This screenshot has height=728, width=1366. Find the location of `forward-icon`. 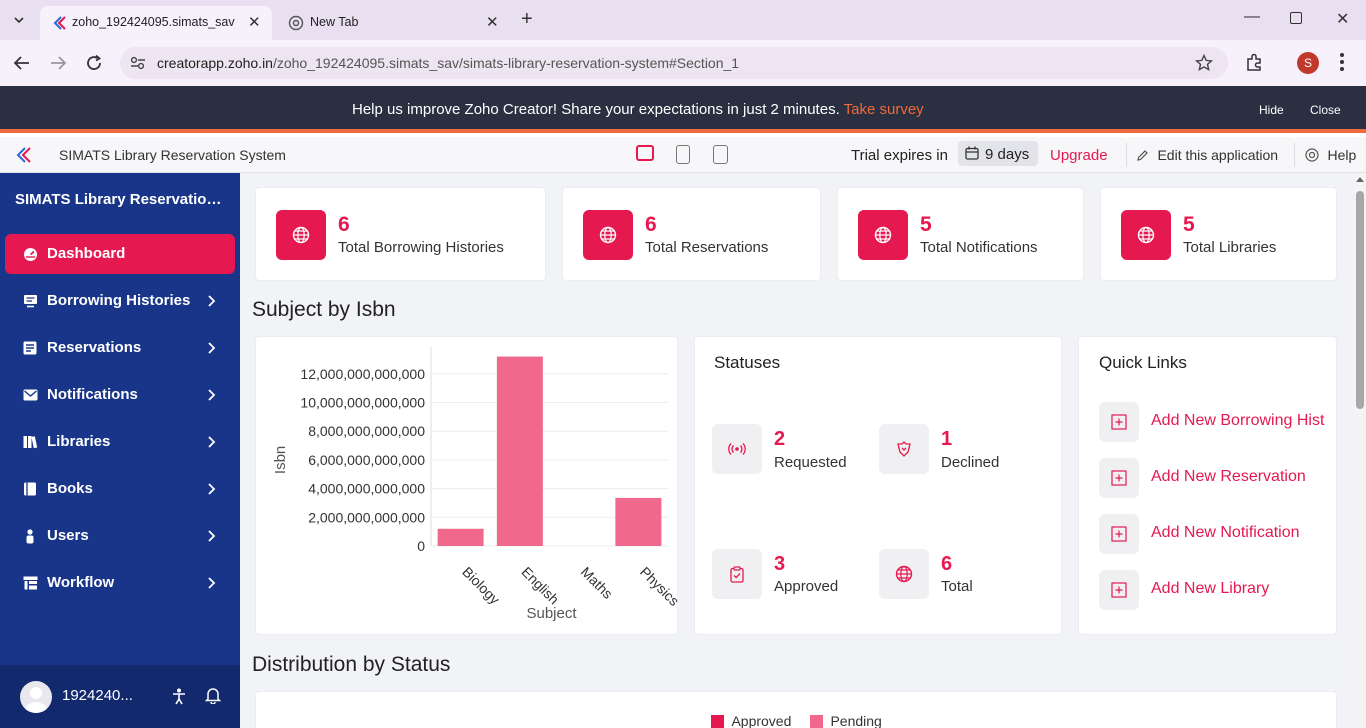

forward-icon is located at coordinates (58, 63).